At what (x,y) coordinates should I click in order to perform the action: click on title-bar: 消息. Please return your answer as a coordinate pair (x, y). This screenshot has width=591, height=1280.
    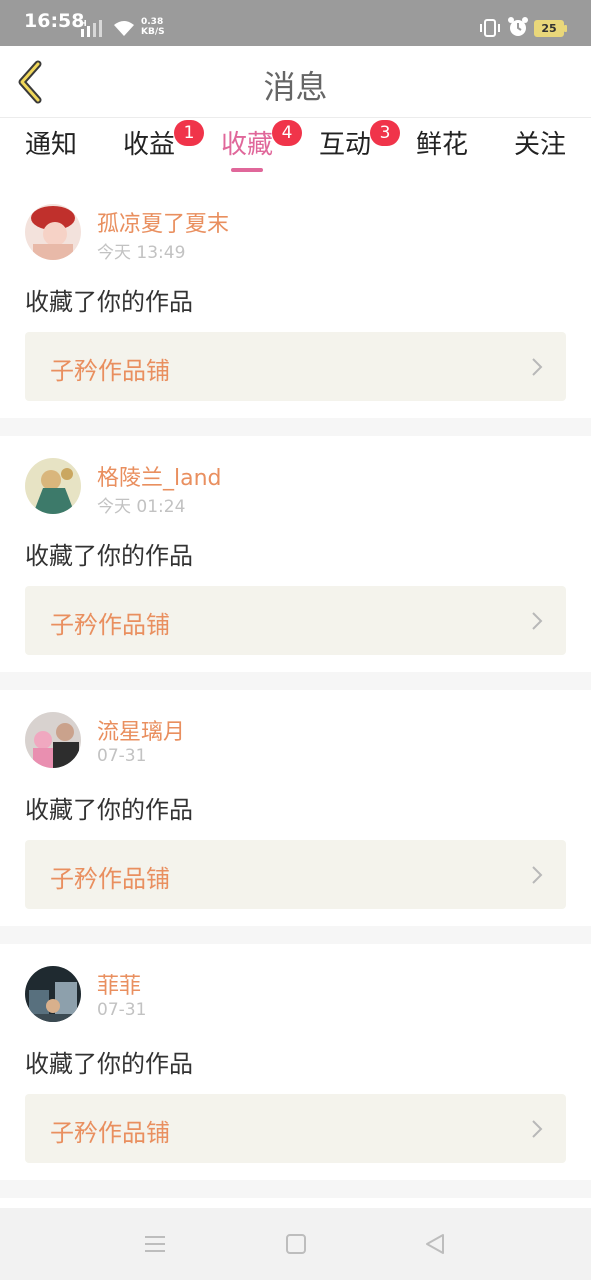
    Looking at the image, I should click on (295, 82).